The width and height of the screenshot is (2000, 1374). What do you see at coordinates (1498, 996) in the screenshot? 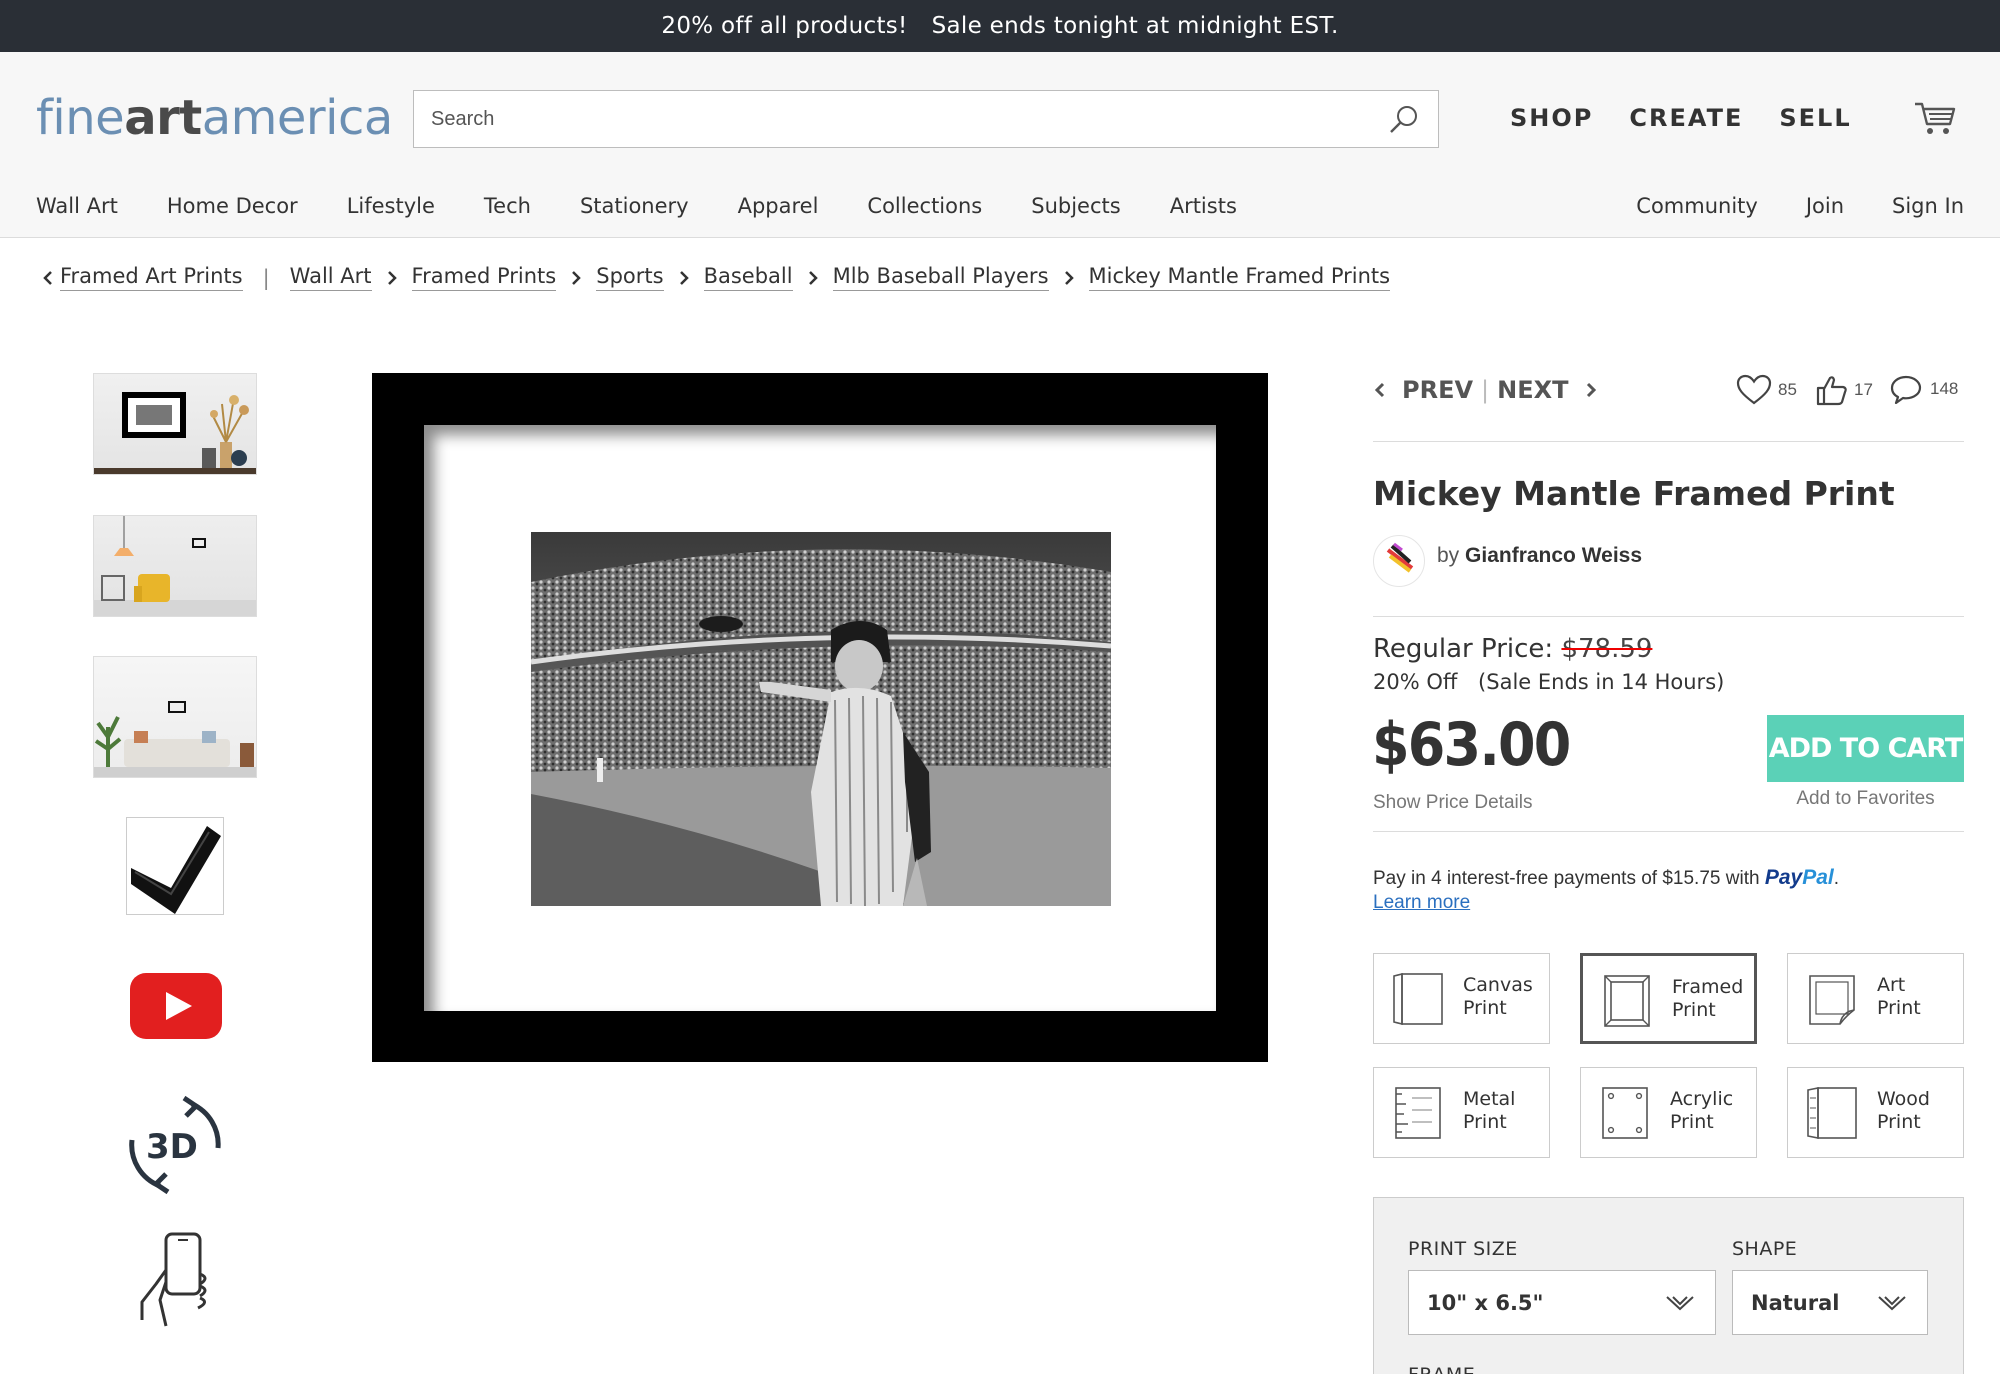
I see `product-type-label: Canvas Print` at bounding box center [1498, 996].